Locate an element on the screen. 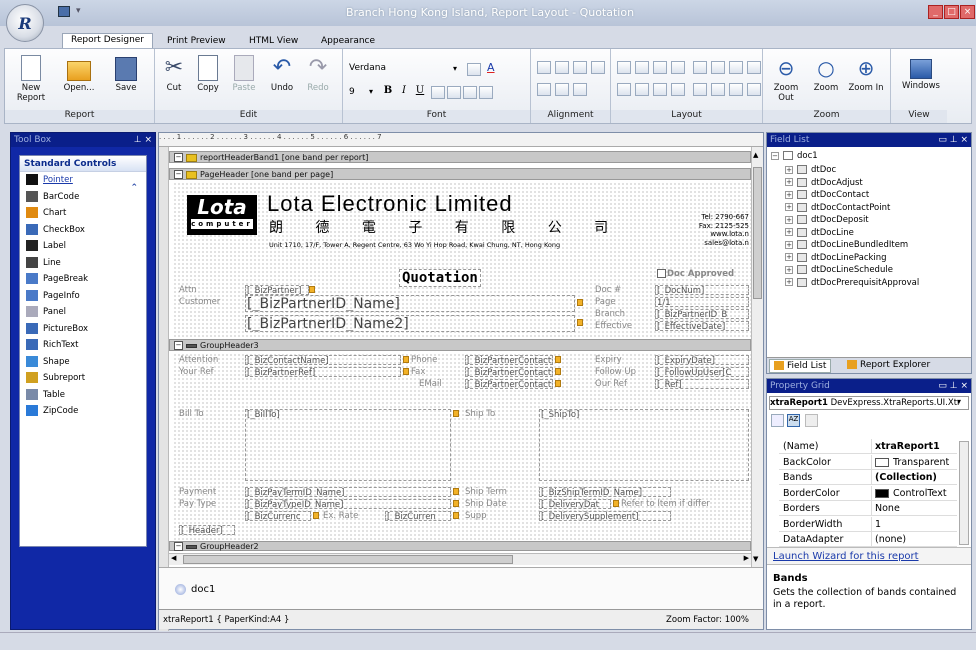 The height and width of the screenshot is (650, 976). field-bizpartner-name2: [_BizPartnerID_Name2] is located at coordinates (410, 323).